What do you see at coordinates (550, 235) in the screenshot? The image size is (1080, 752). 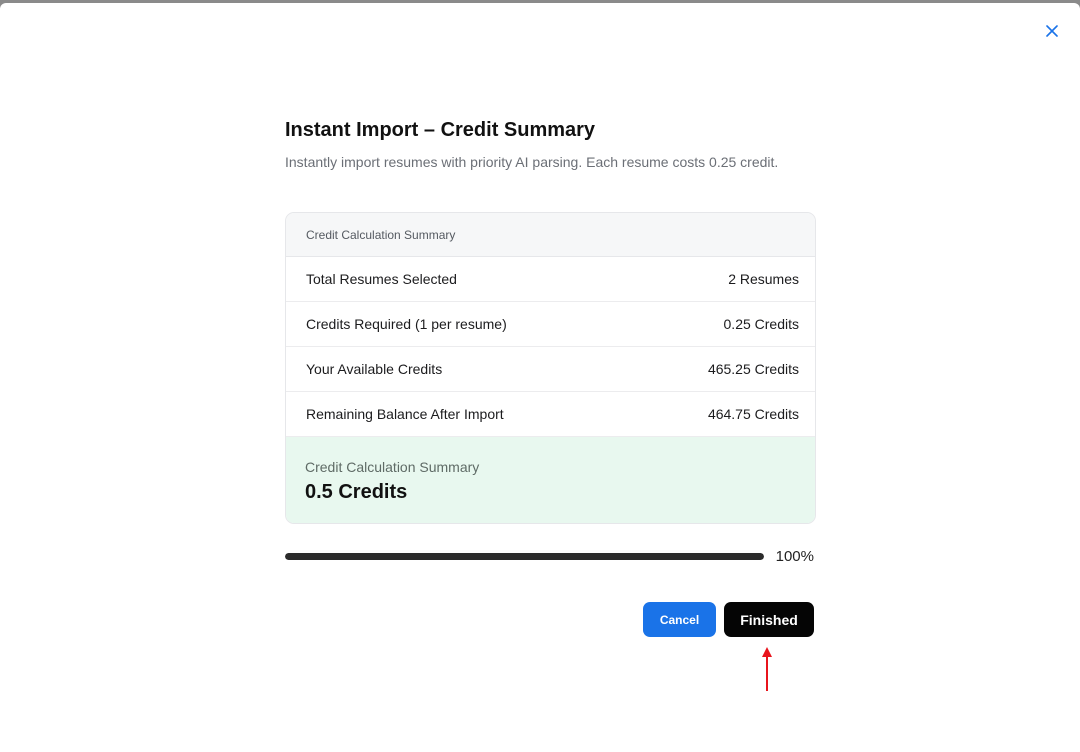 I see `summary-header: Credit Calculation Summary` at bounding box center [550, 235].